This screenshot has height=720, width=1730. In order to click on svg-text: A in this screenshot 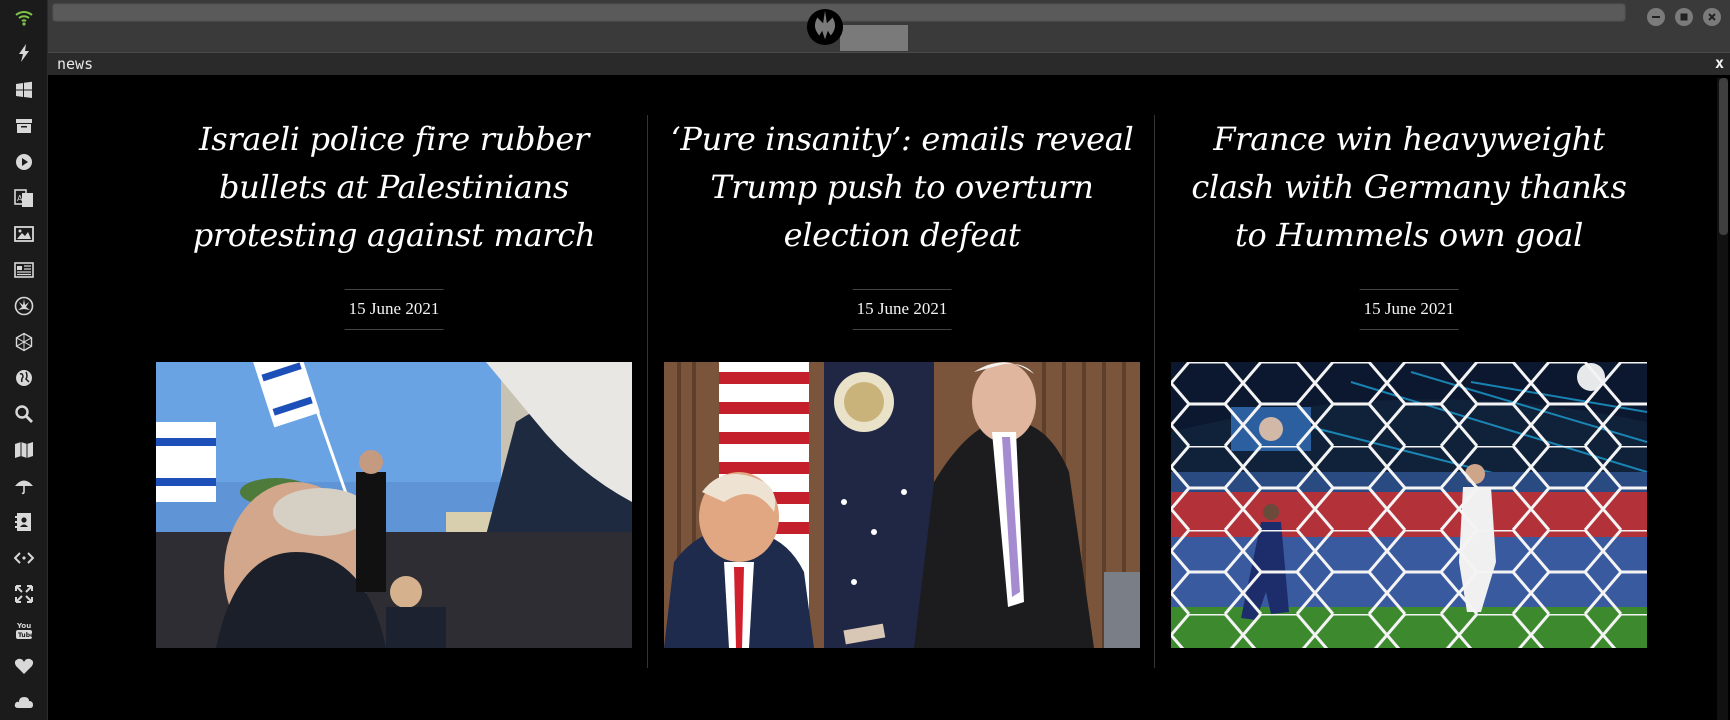, I will do `click(20, 198)`.